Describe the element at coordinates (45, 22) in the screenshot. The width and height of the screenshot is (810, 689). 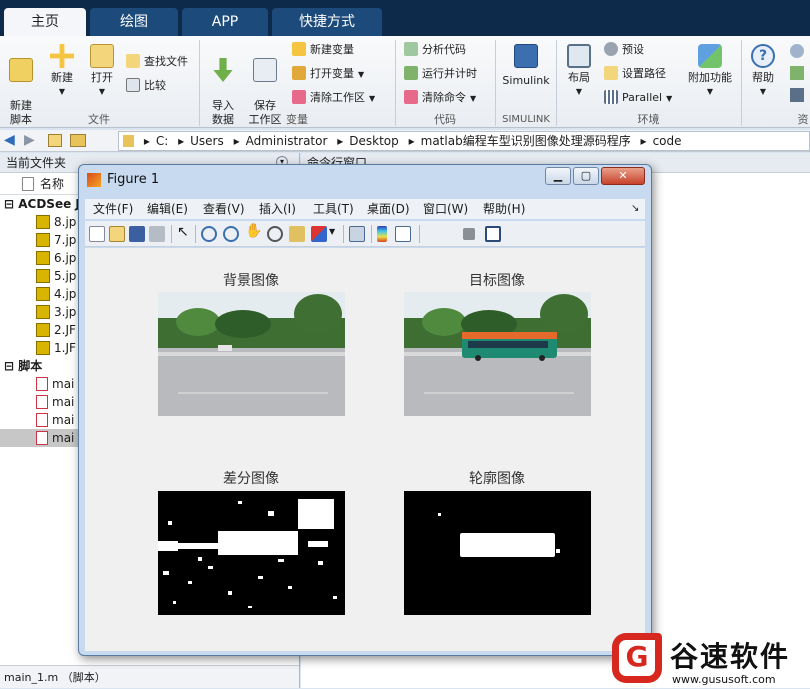
I see `tab-home: 主页` at that location.